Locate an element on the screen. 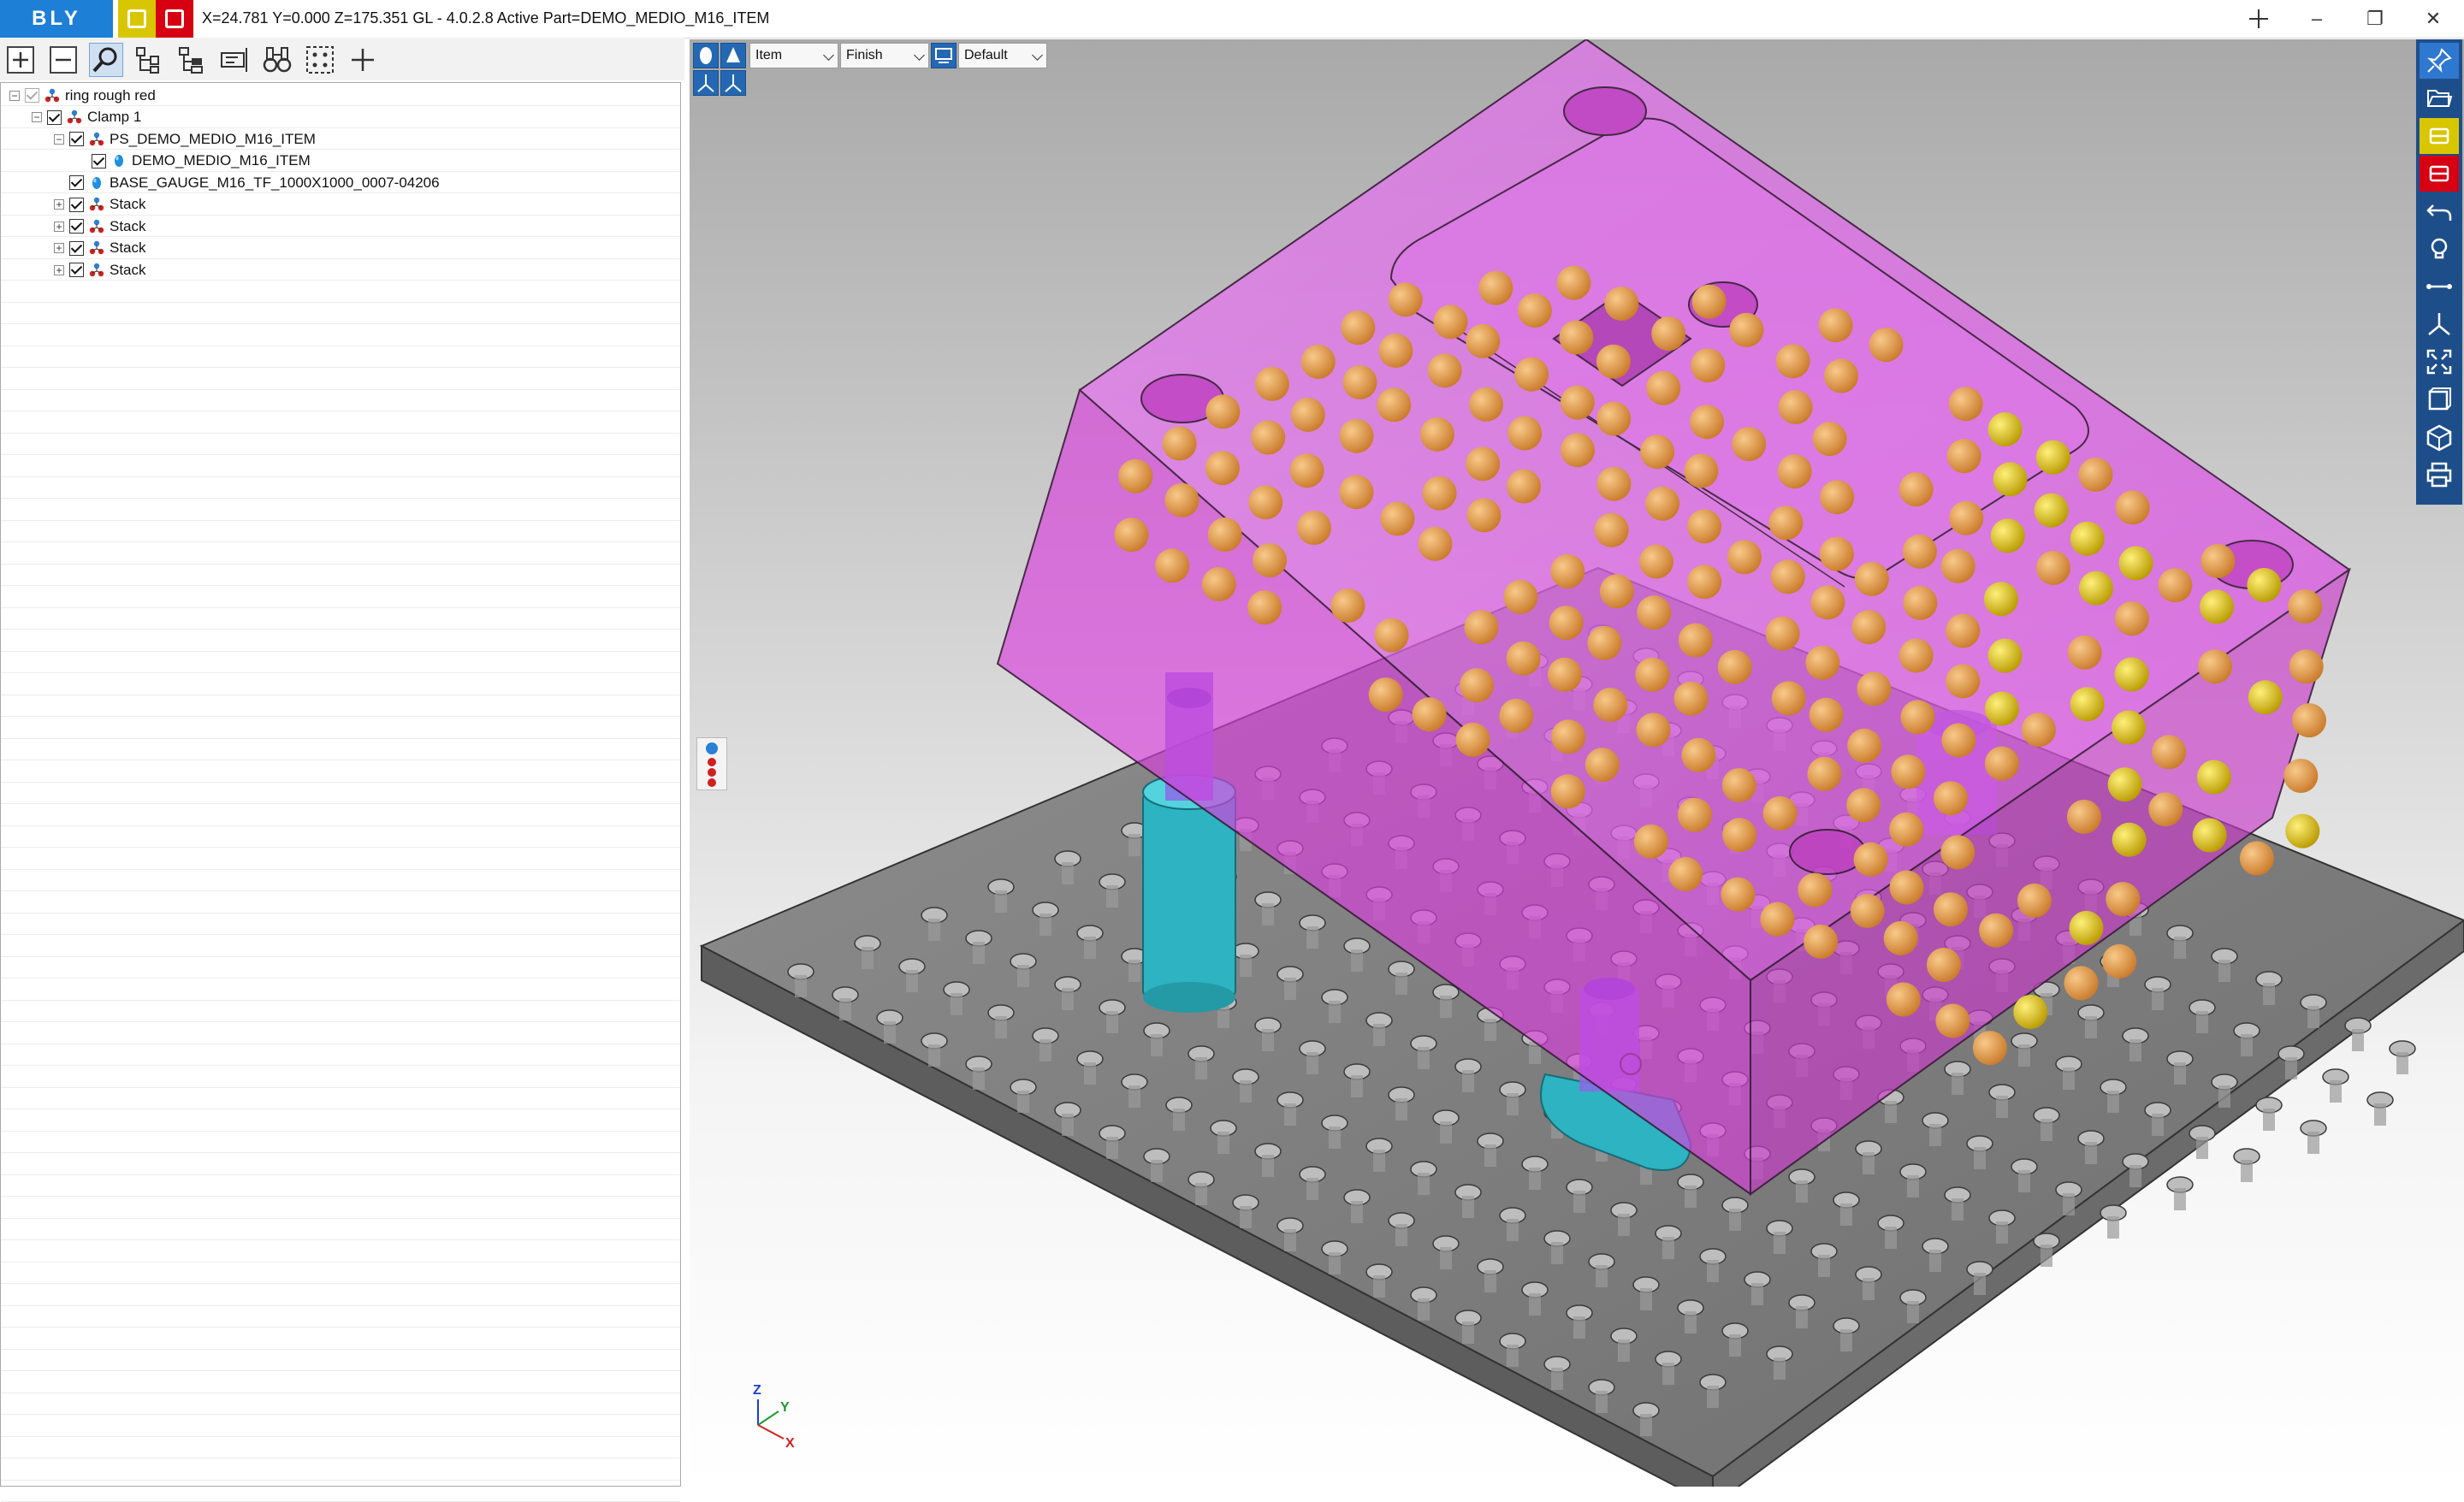  yellow-module-button is located at coordinates (137, 19).